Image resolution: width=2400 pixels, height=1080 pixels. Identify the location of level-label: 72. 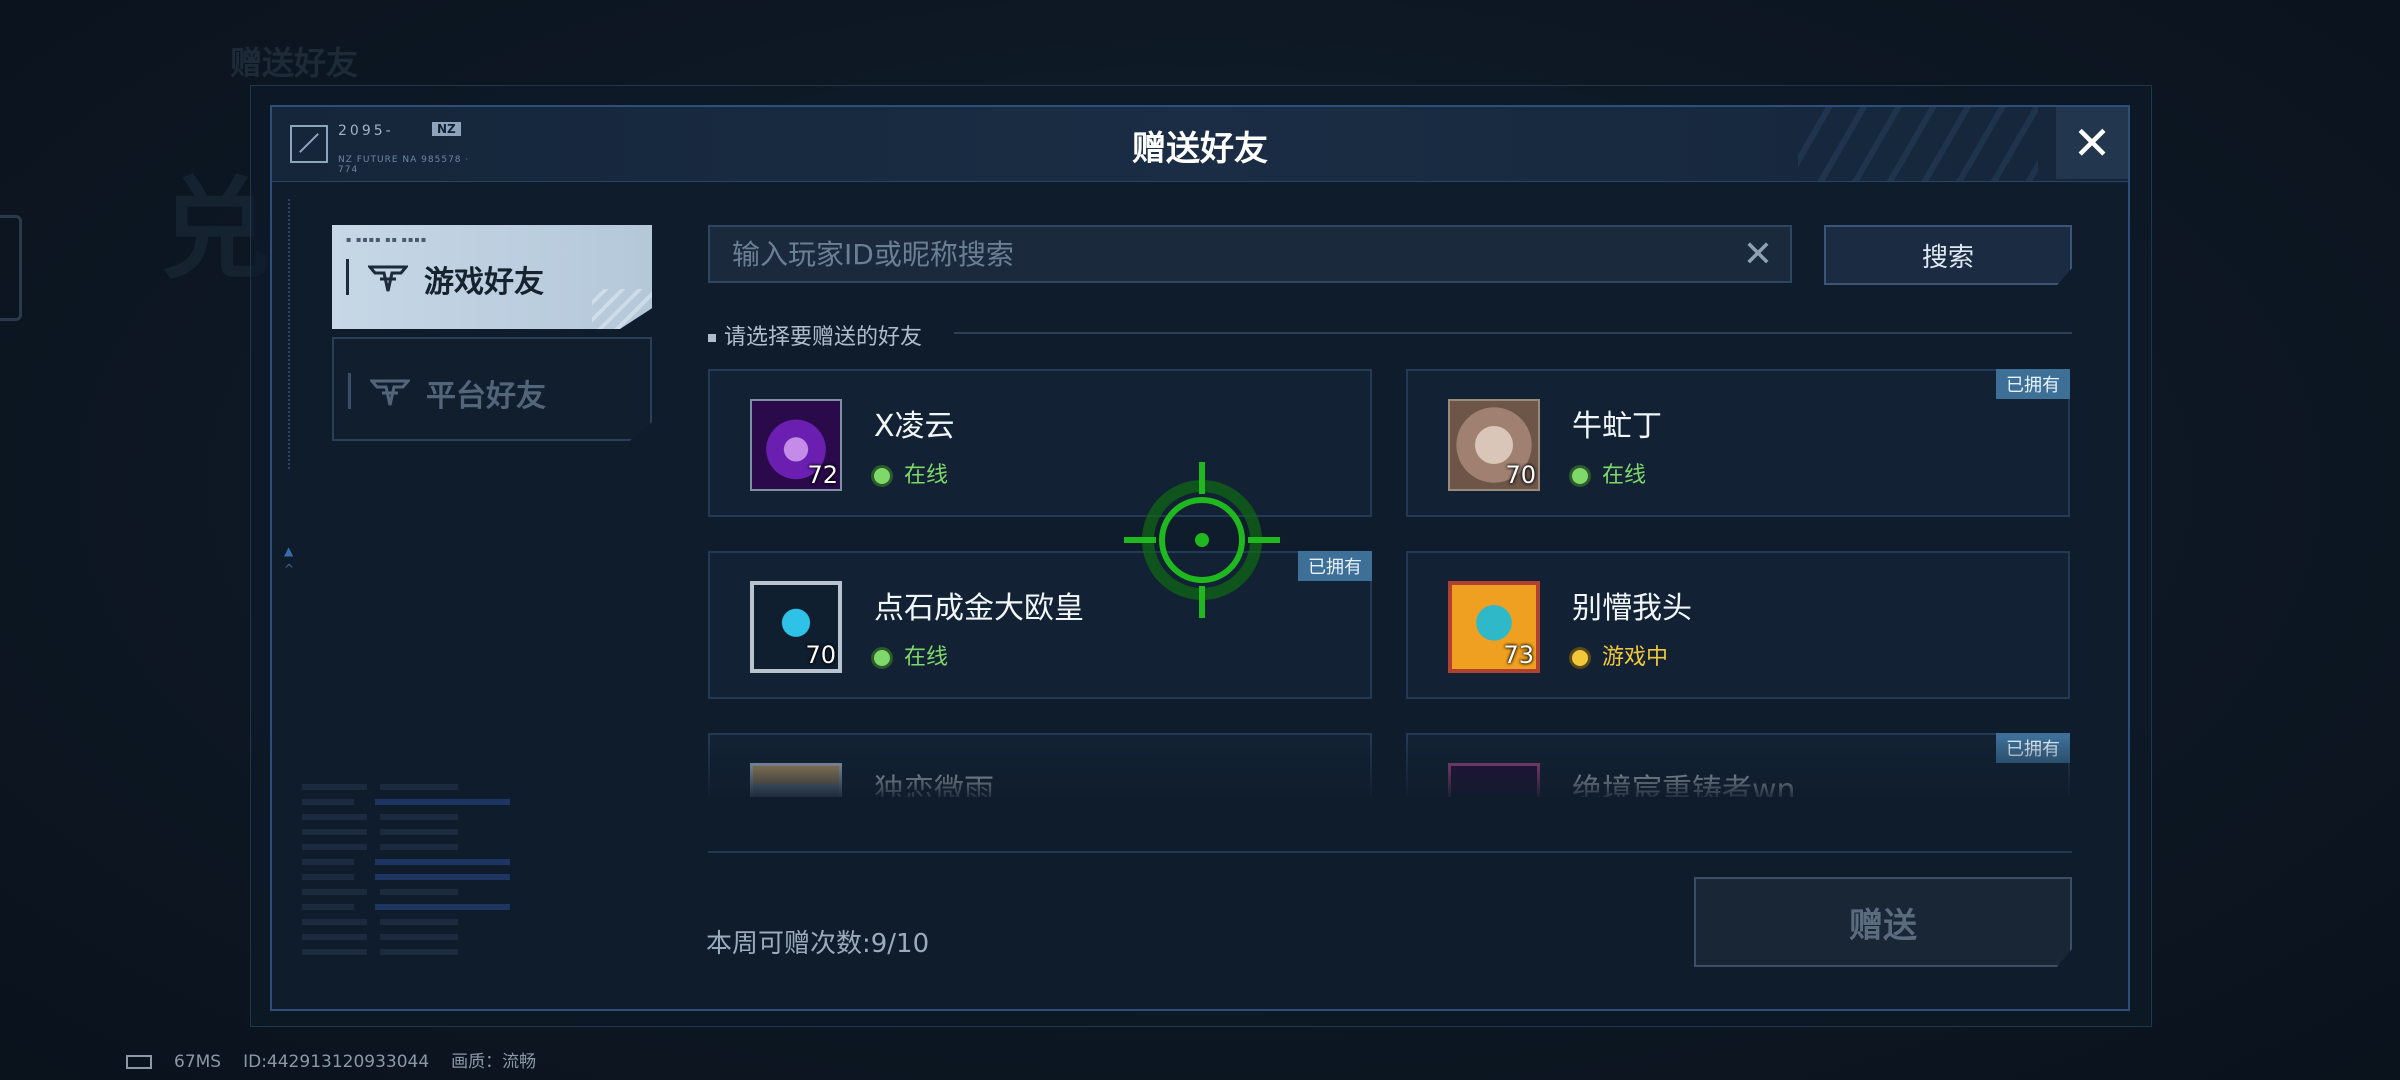
(822, 475).